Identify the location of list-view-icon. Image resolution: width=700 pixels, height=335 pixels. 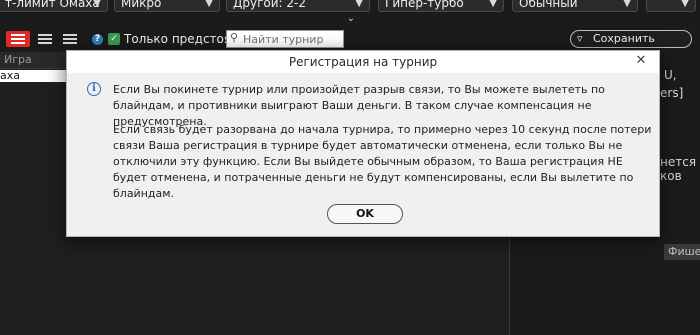
(18, 39).